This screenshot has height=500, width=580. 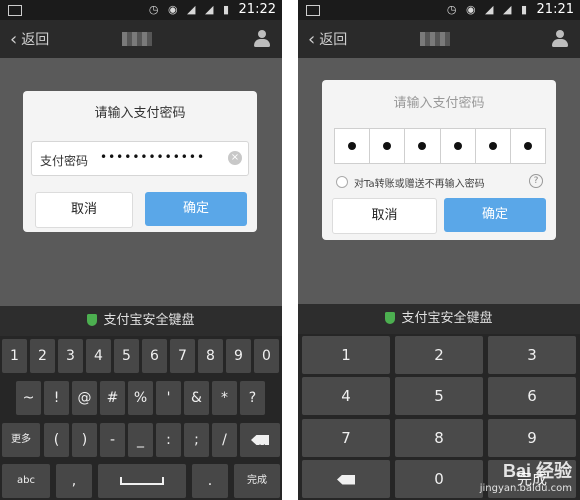 What do you see at coordinates (210, 481) in the screenshot?
I see `key: .` at bounding box center [210, 481].